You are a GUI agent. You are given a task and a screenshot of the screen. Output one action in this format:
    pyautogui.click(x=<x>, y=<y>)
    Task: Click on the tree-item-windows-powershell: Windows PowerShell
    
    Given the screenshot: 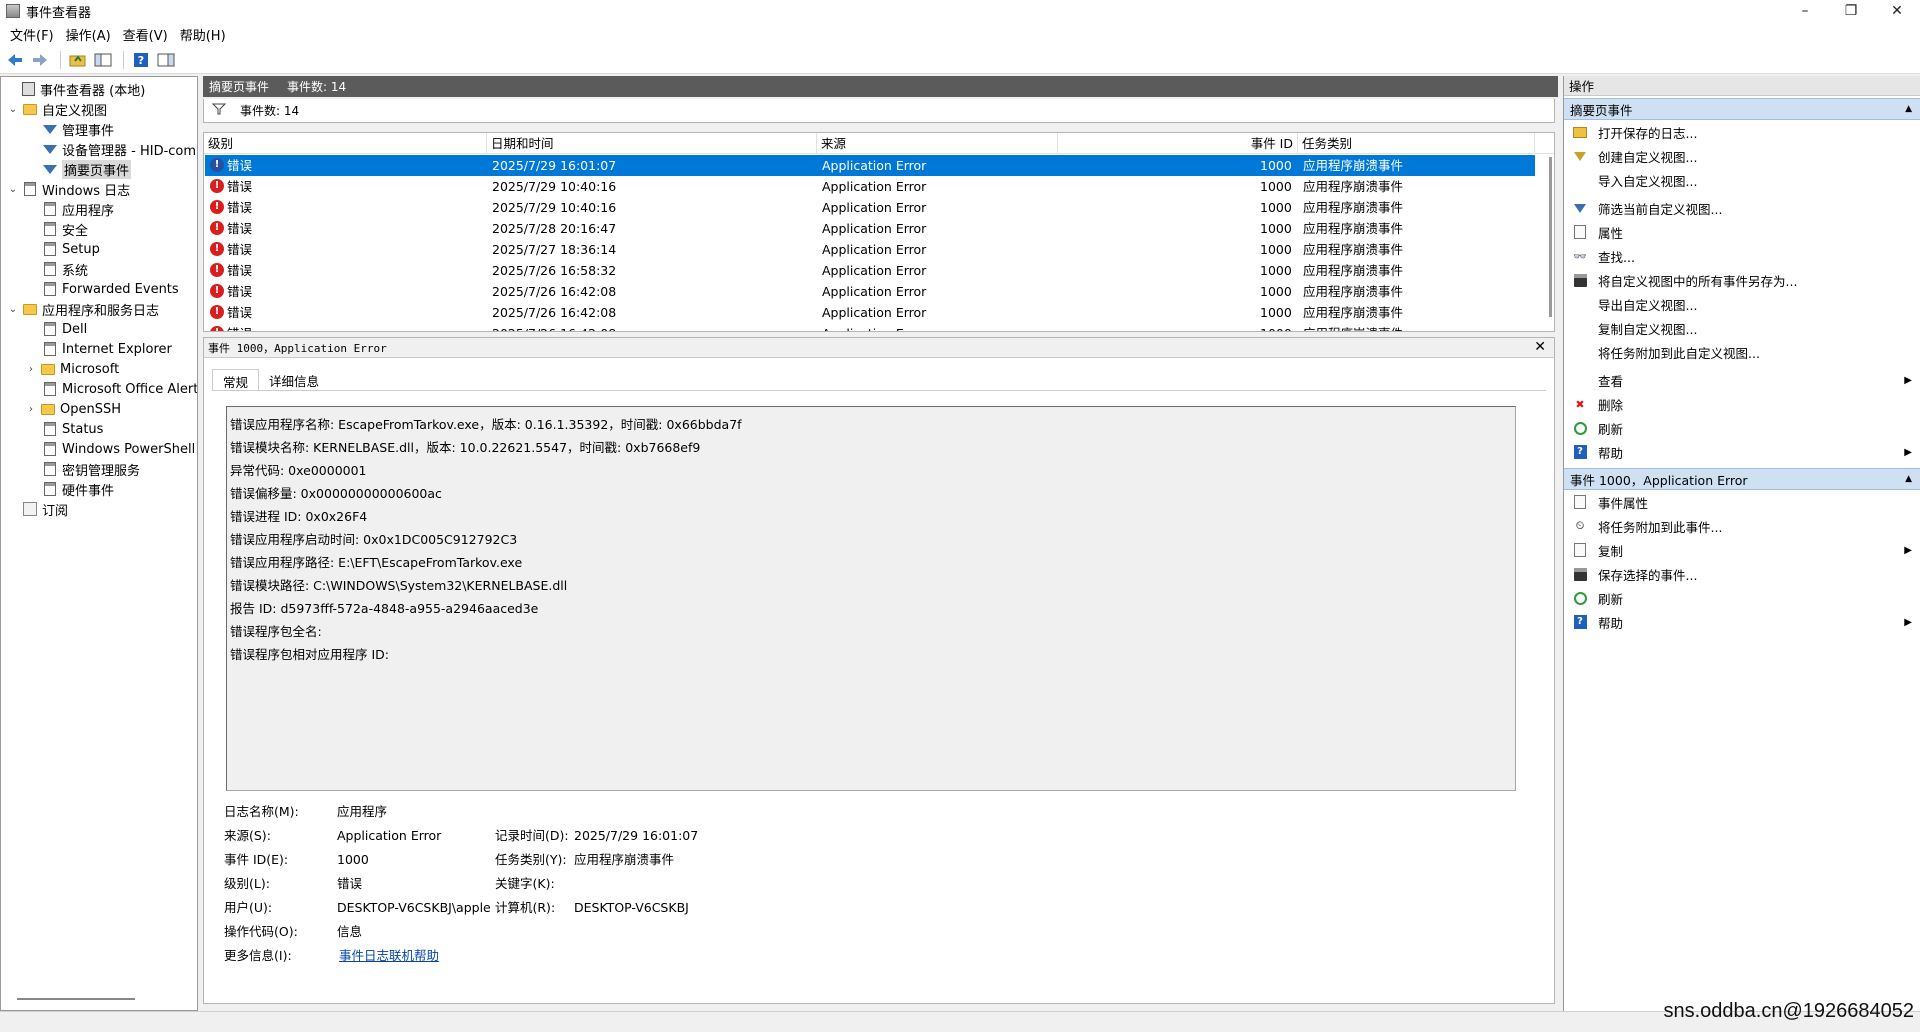 What is the action you would take?
    pyautogui.click(x=111, y=449)
    